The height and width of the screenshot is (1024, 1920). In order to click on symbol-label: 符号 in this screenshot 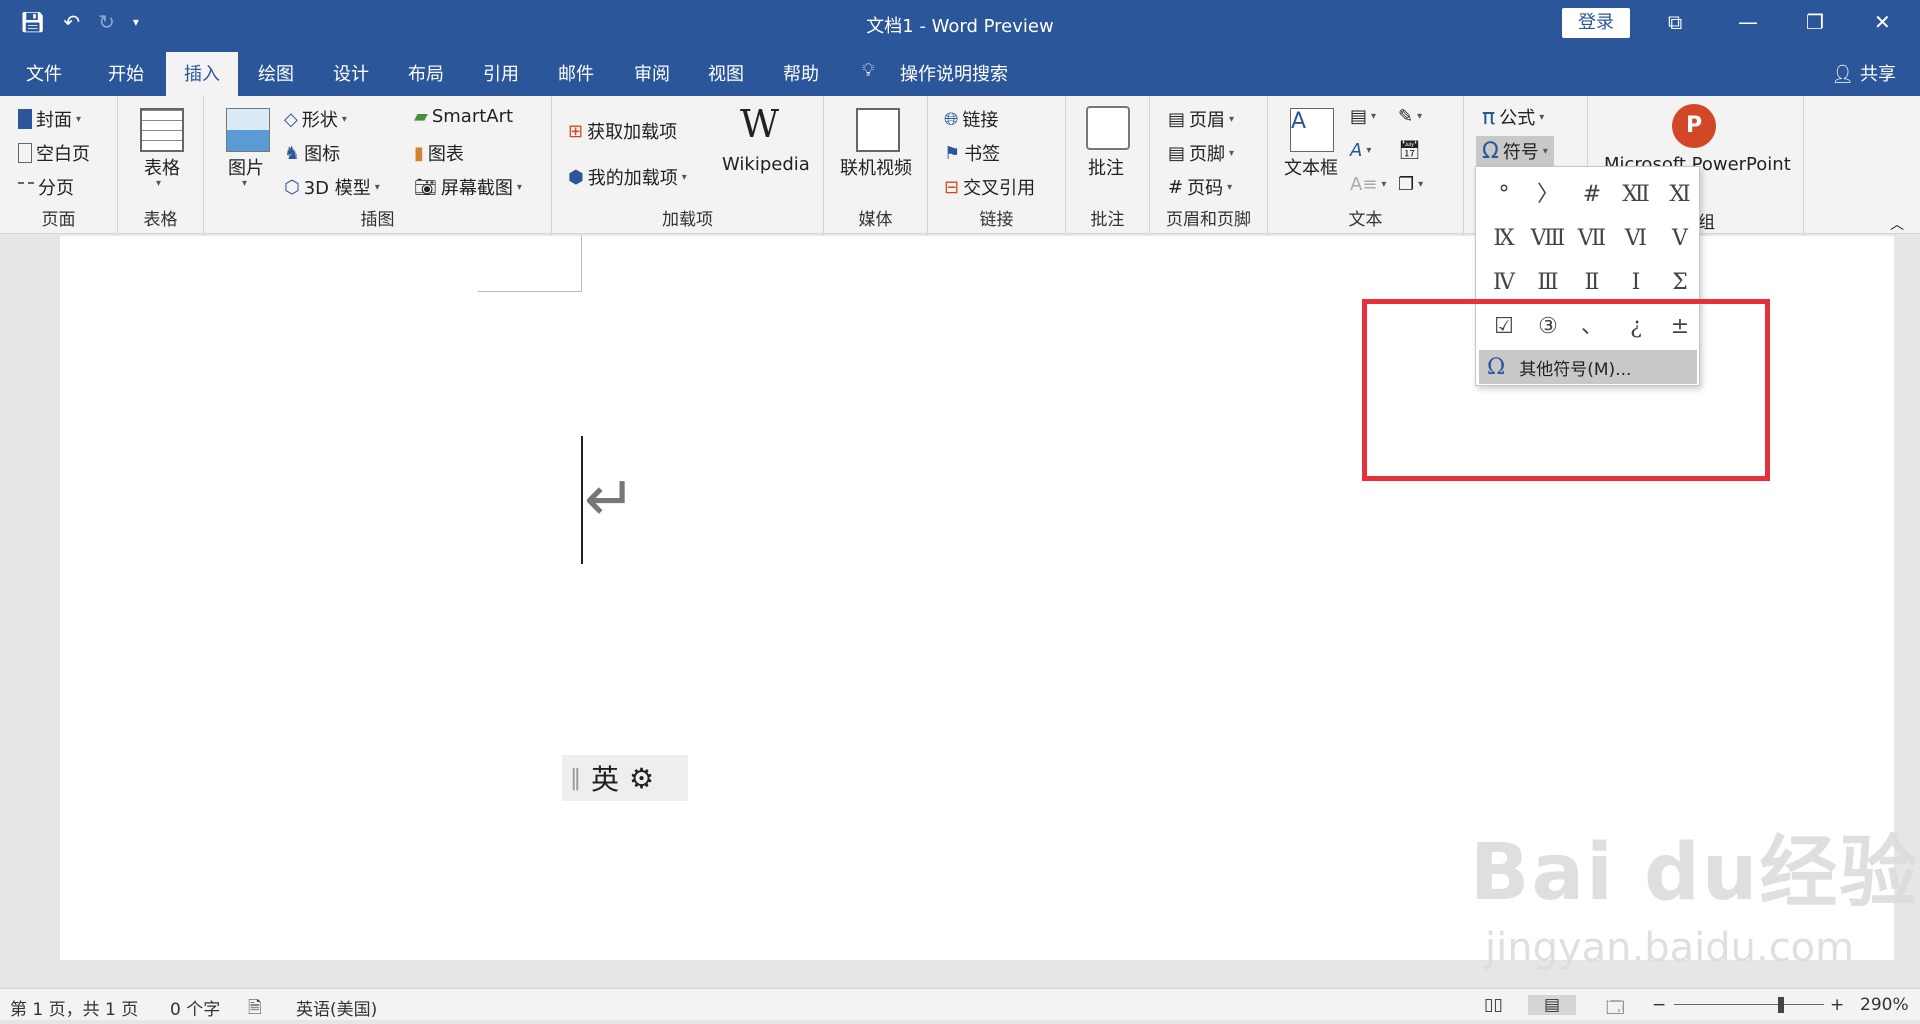, I will do `click(1520, 152)`.